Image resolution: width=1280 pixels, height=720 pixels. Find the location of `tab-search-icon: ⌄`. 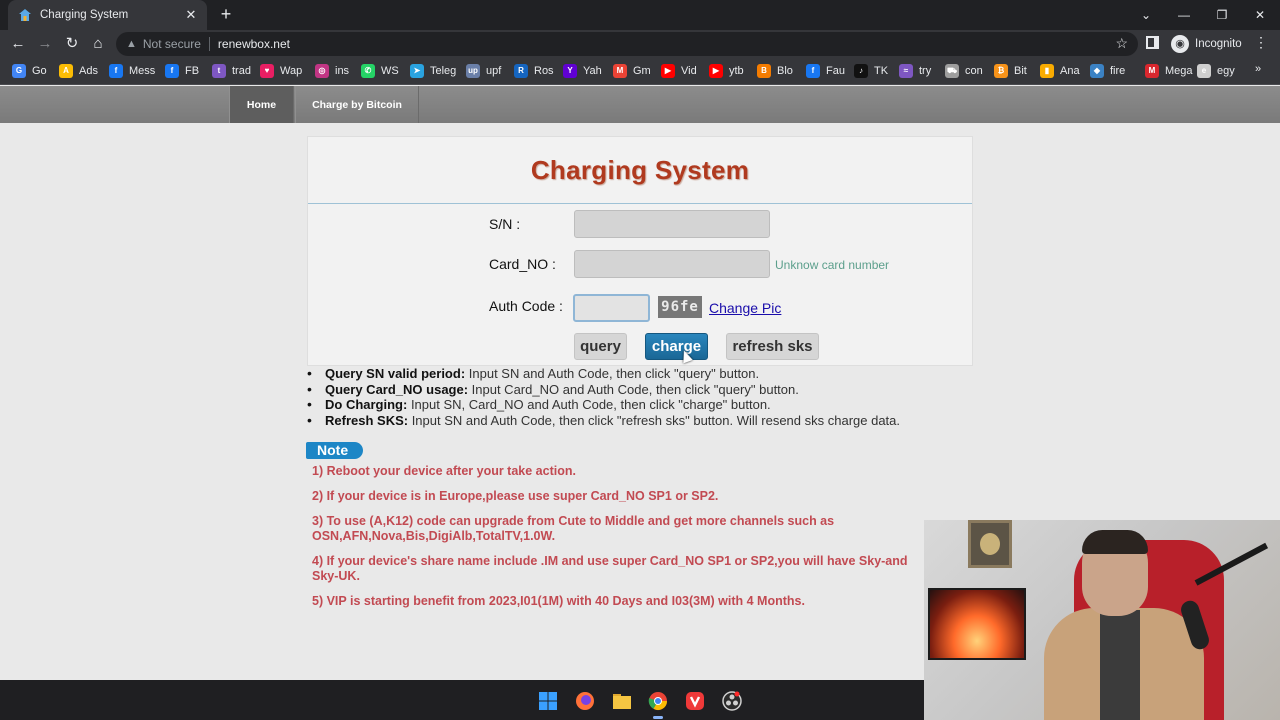

tab-search-icon: ⌄ is located at coordinates (1146, 15).